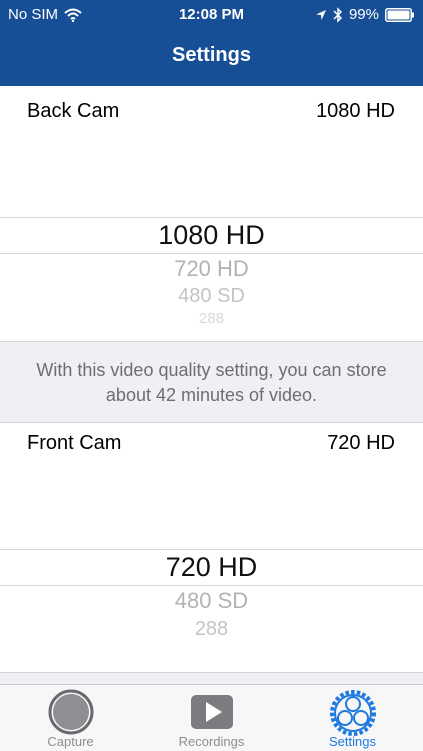  What do you see at coordinates (74, 443) in the screenshot?
I see `front-cam-label: Front Cam` at bounding box center [74, 443].